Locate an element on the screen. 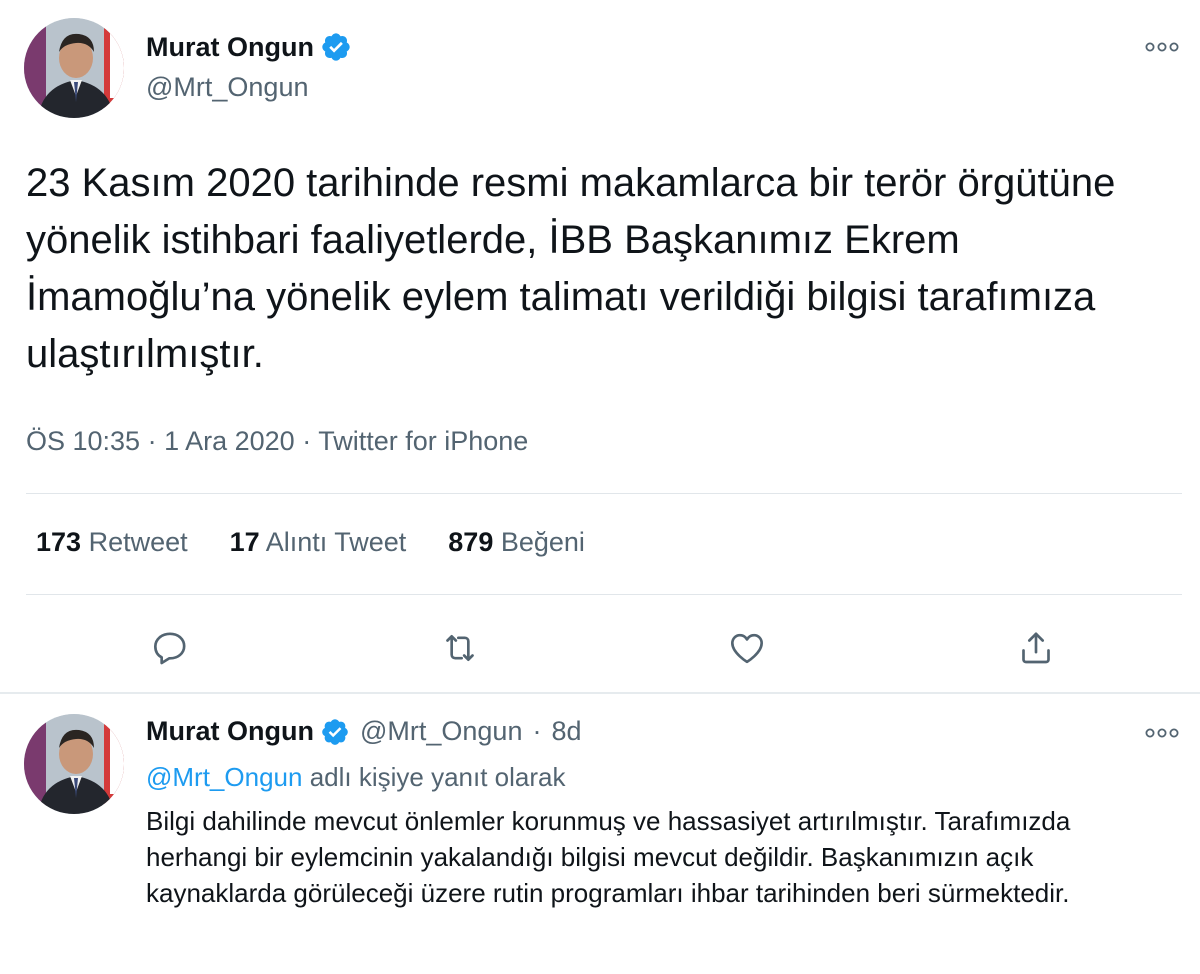 The width and height of the screenshot is (1200, 974). reply-author-handle: @Mrt_Ongun is located at coordinates (441, 731).